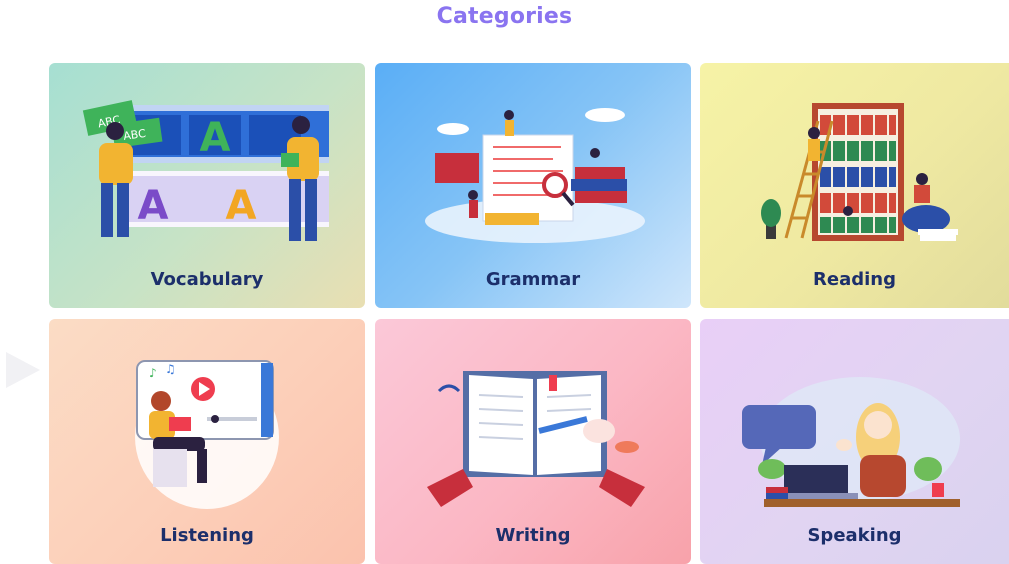  Describe the element at coordinates (533, 535) in the screenshot. I see `category-label: Writing` at that location.